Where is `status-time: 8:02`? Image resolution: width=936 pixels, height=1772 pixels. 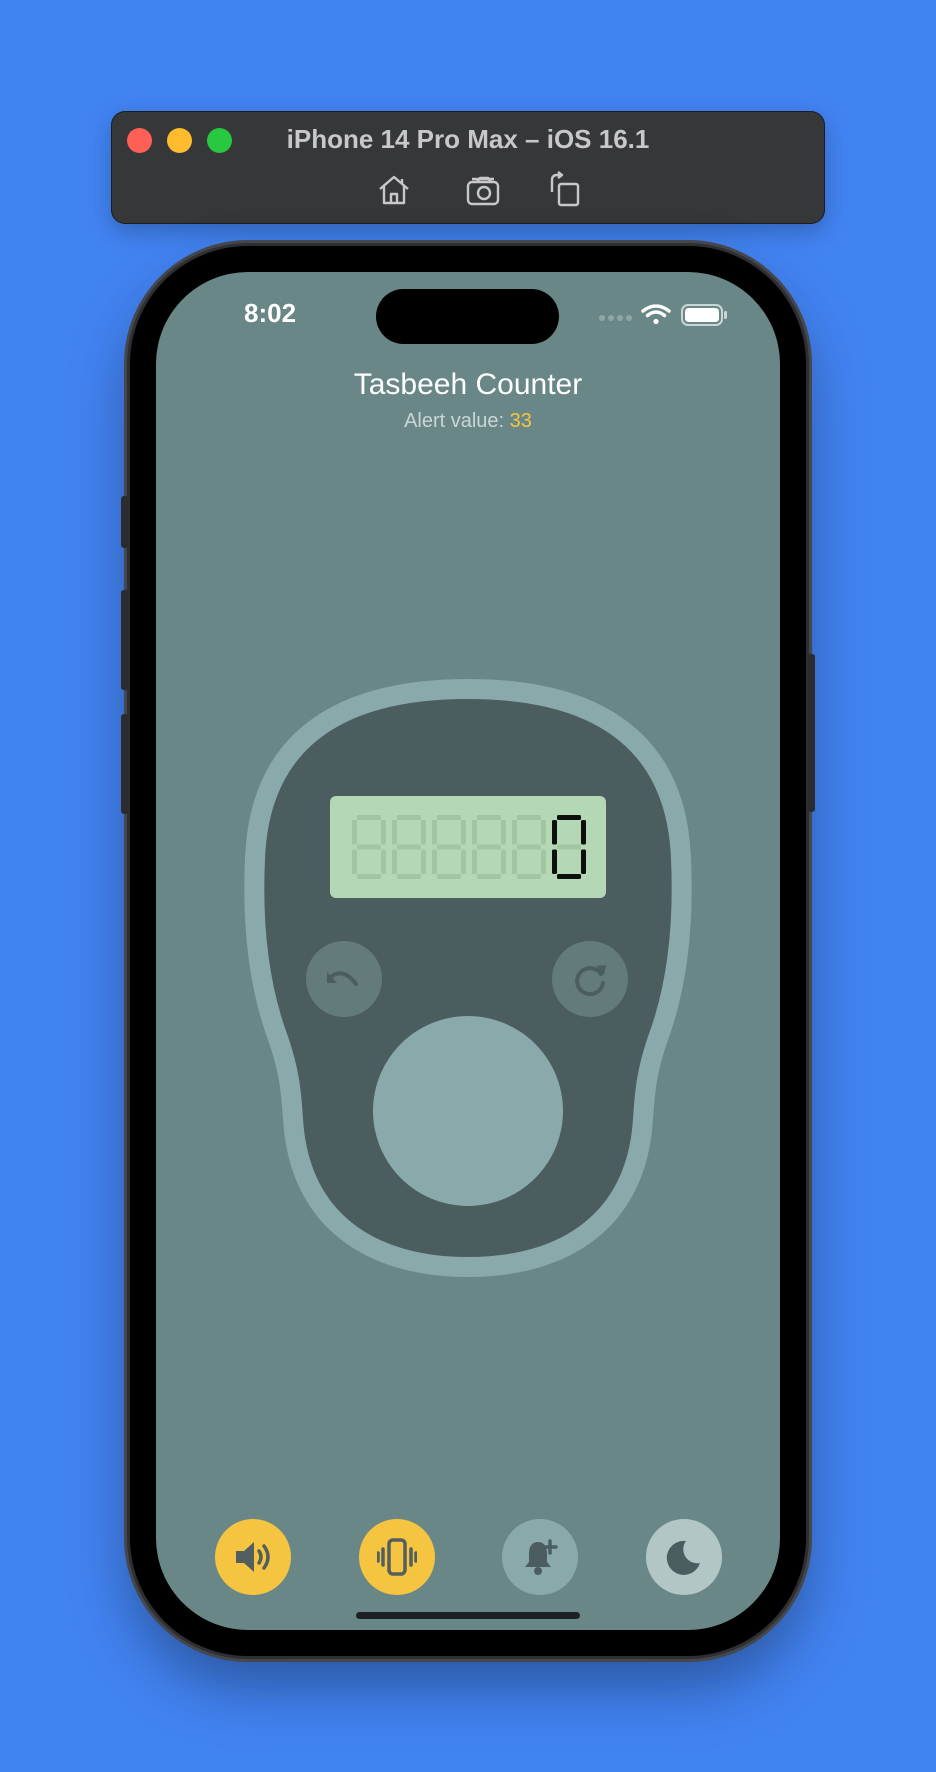
status-time: 8:02 is located at coordinates (270, 313).